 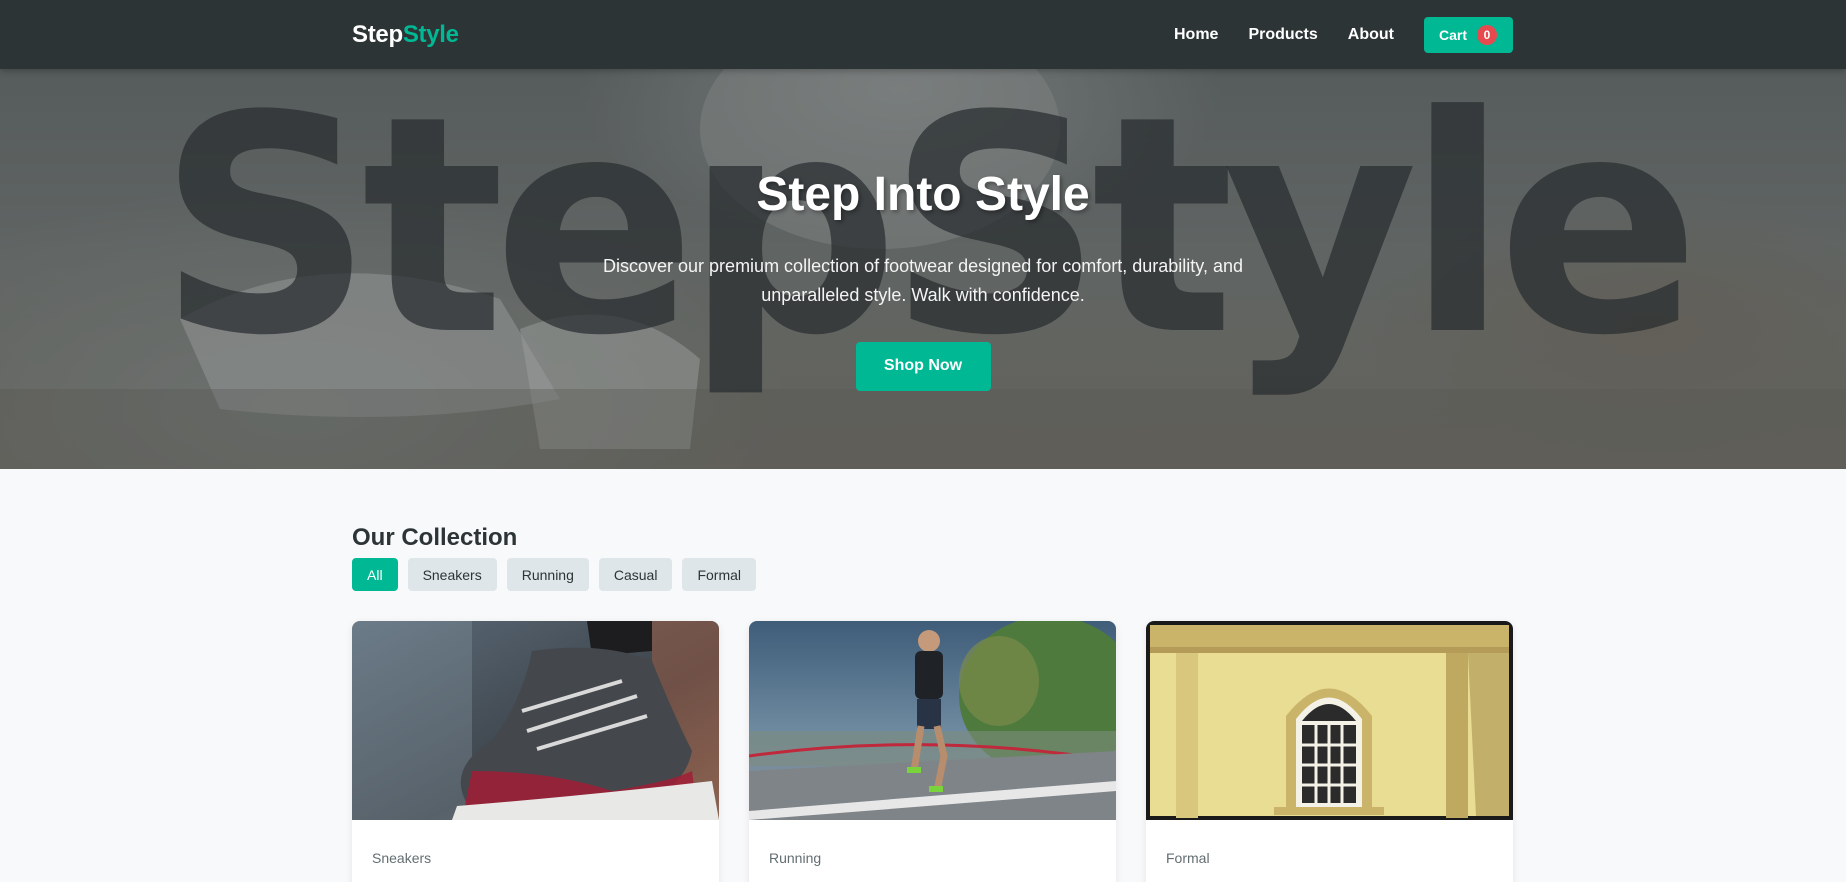 I want to click on nav-link-about: About, so click(x=1371, y=35).